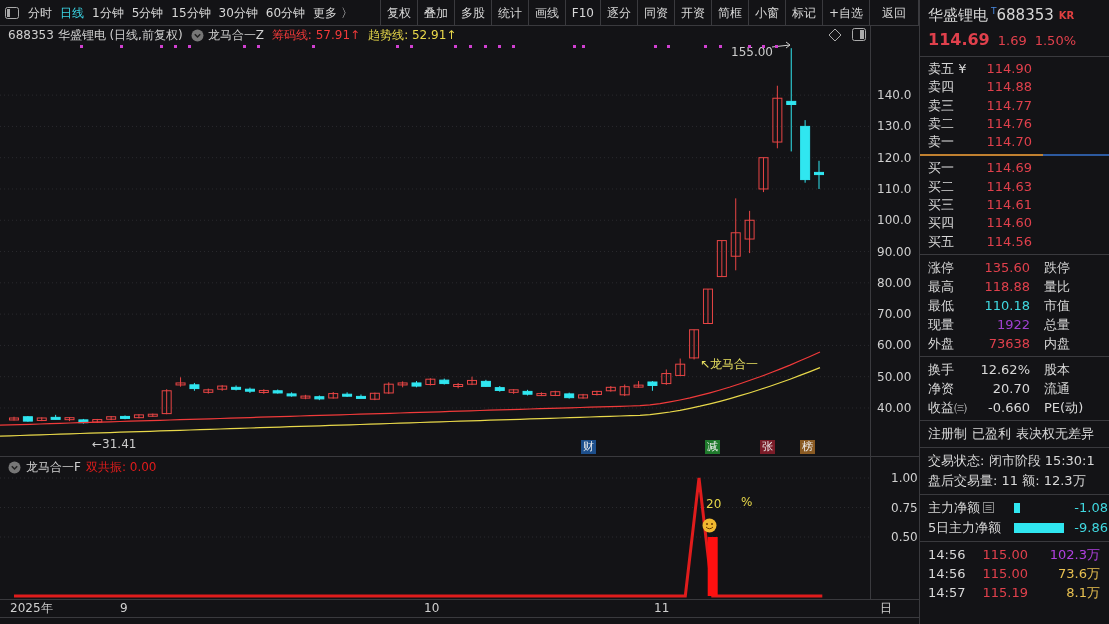 The height and width of the screenshot is (624, 1109). What do you see at coordinates (72, 12) in the screenshot?
I see `period-tab: 日线` at bounding box center [72, 12].